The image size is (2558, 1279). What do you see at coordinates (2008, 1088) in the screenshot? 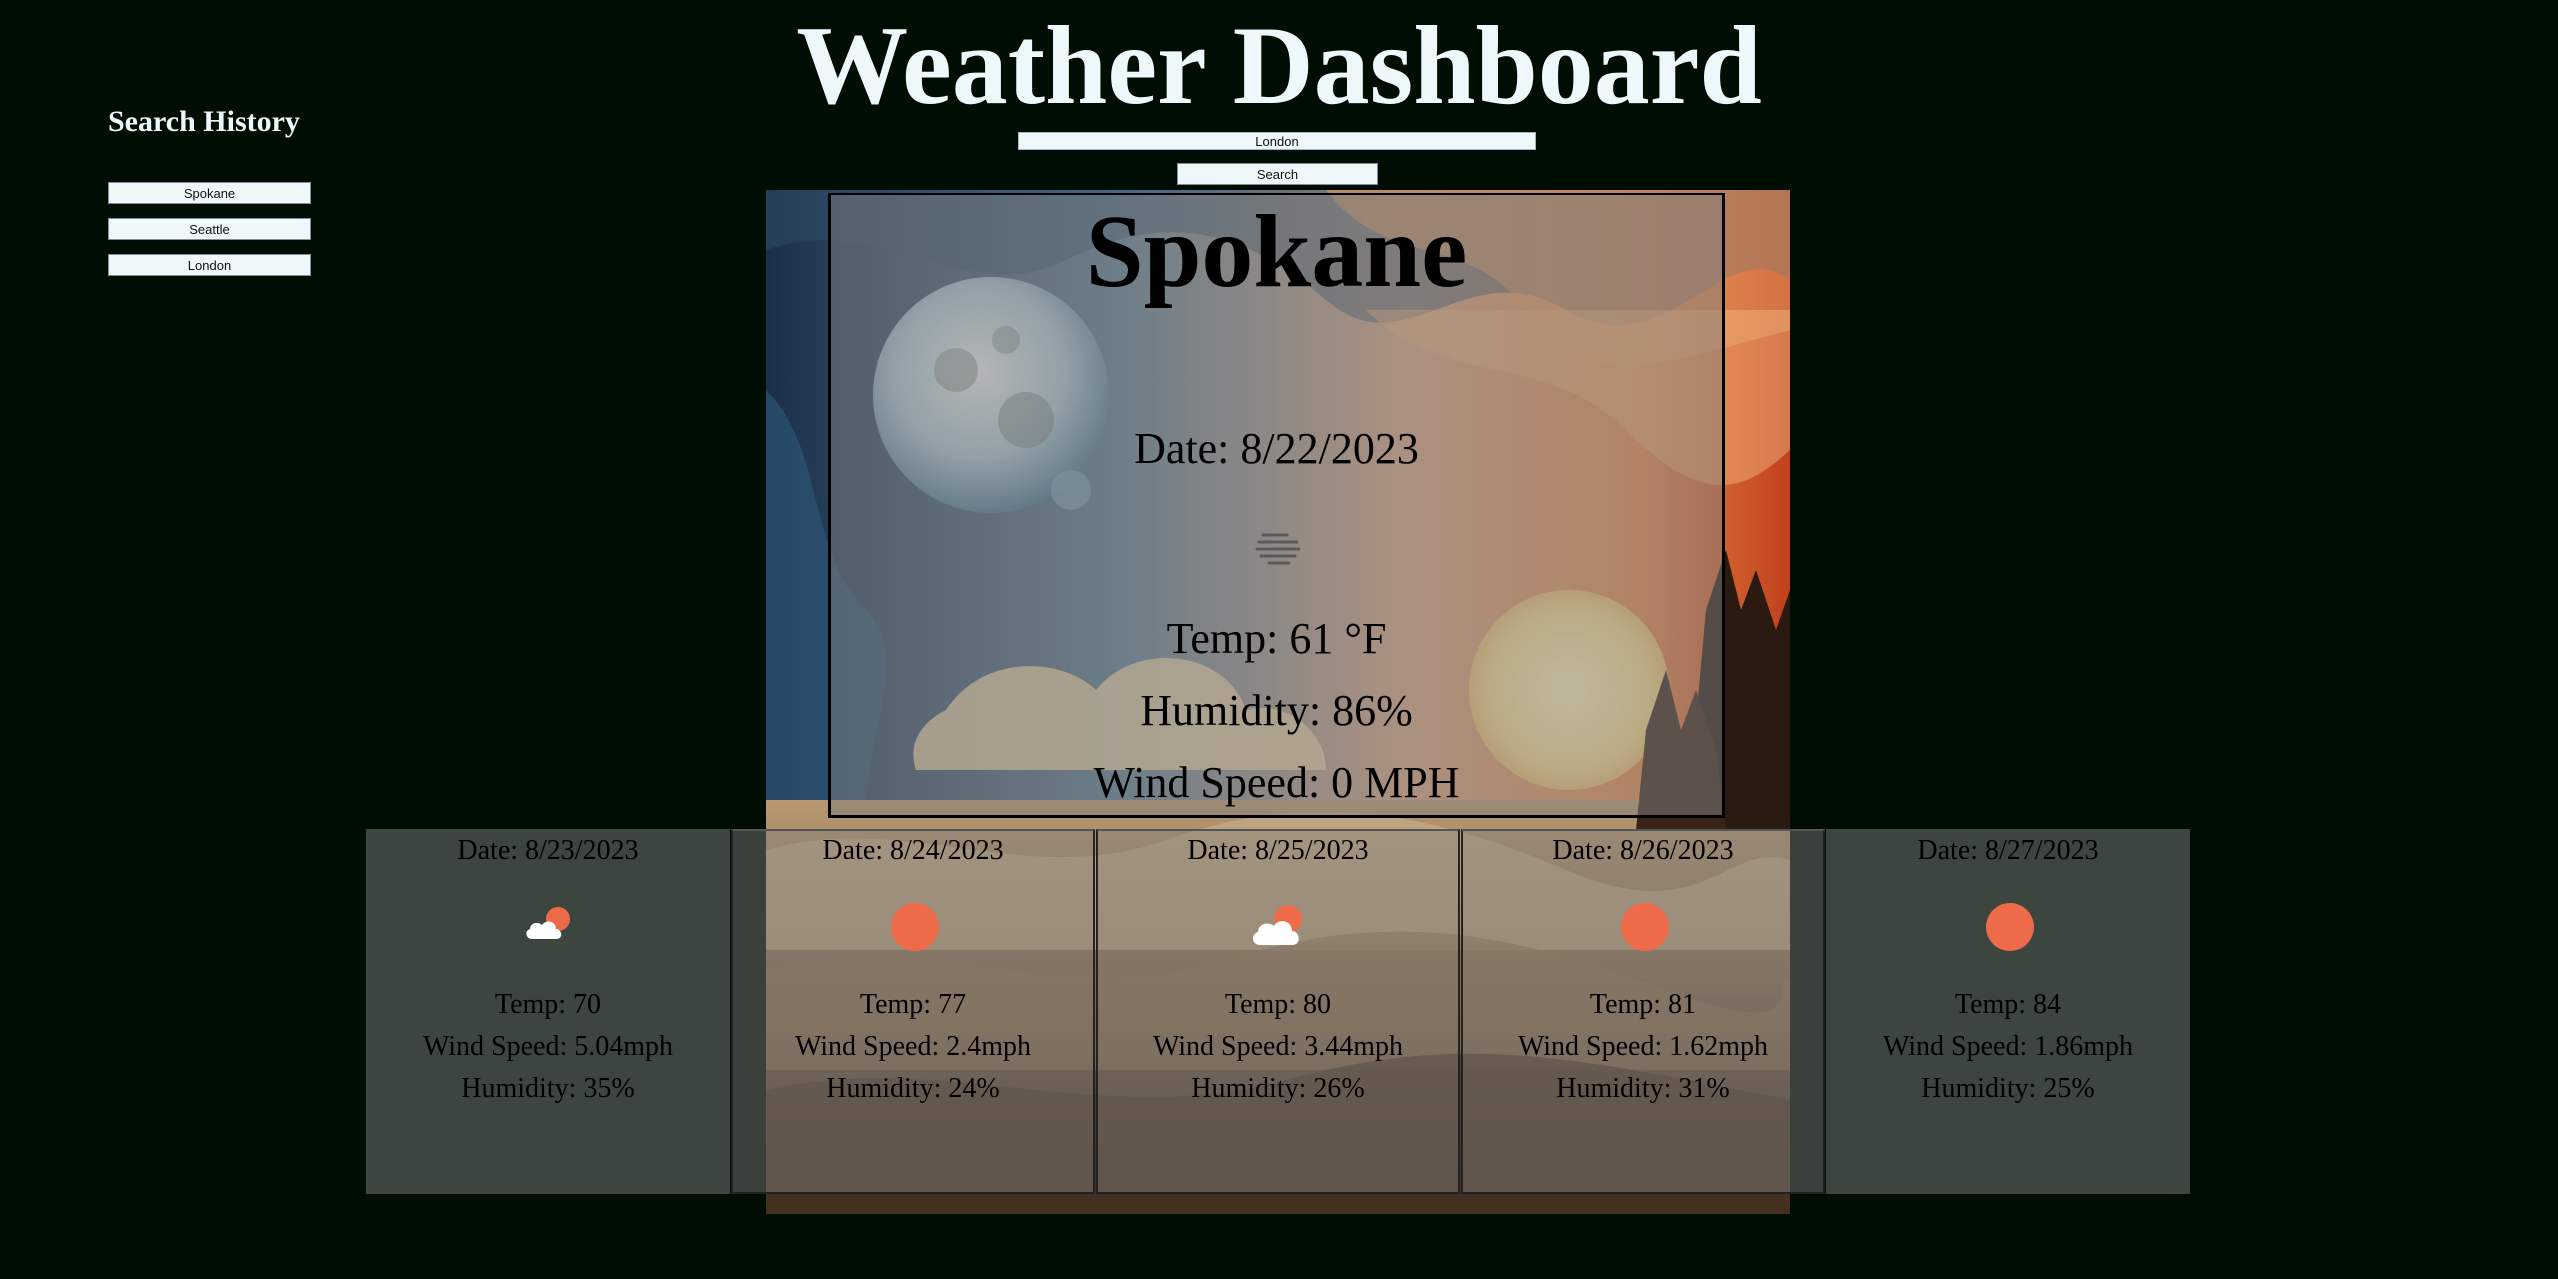
I see `forecast-humidity: Humidity: 25%` at bounding box center [2008, 1088].